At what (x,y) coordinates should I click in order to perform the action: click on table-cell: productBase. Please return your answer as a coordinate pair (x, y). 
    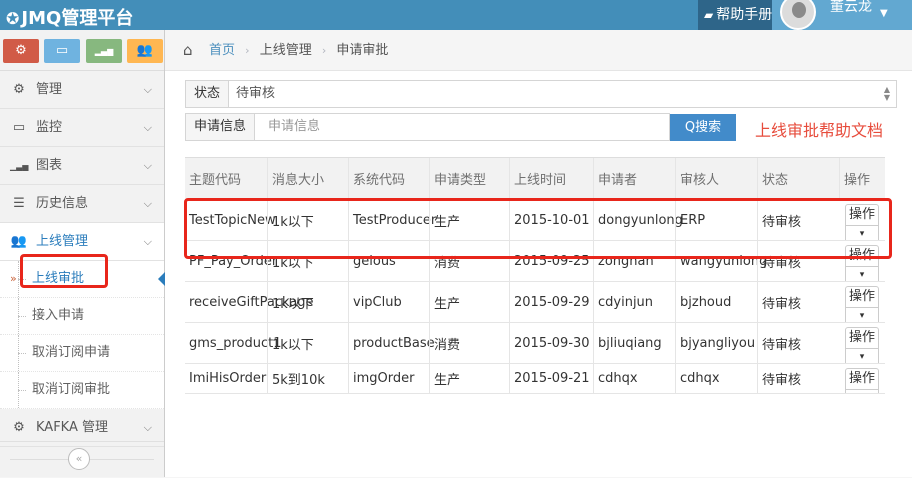
    Looking at the image, I should click on (391, 343).